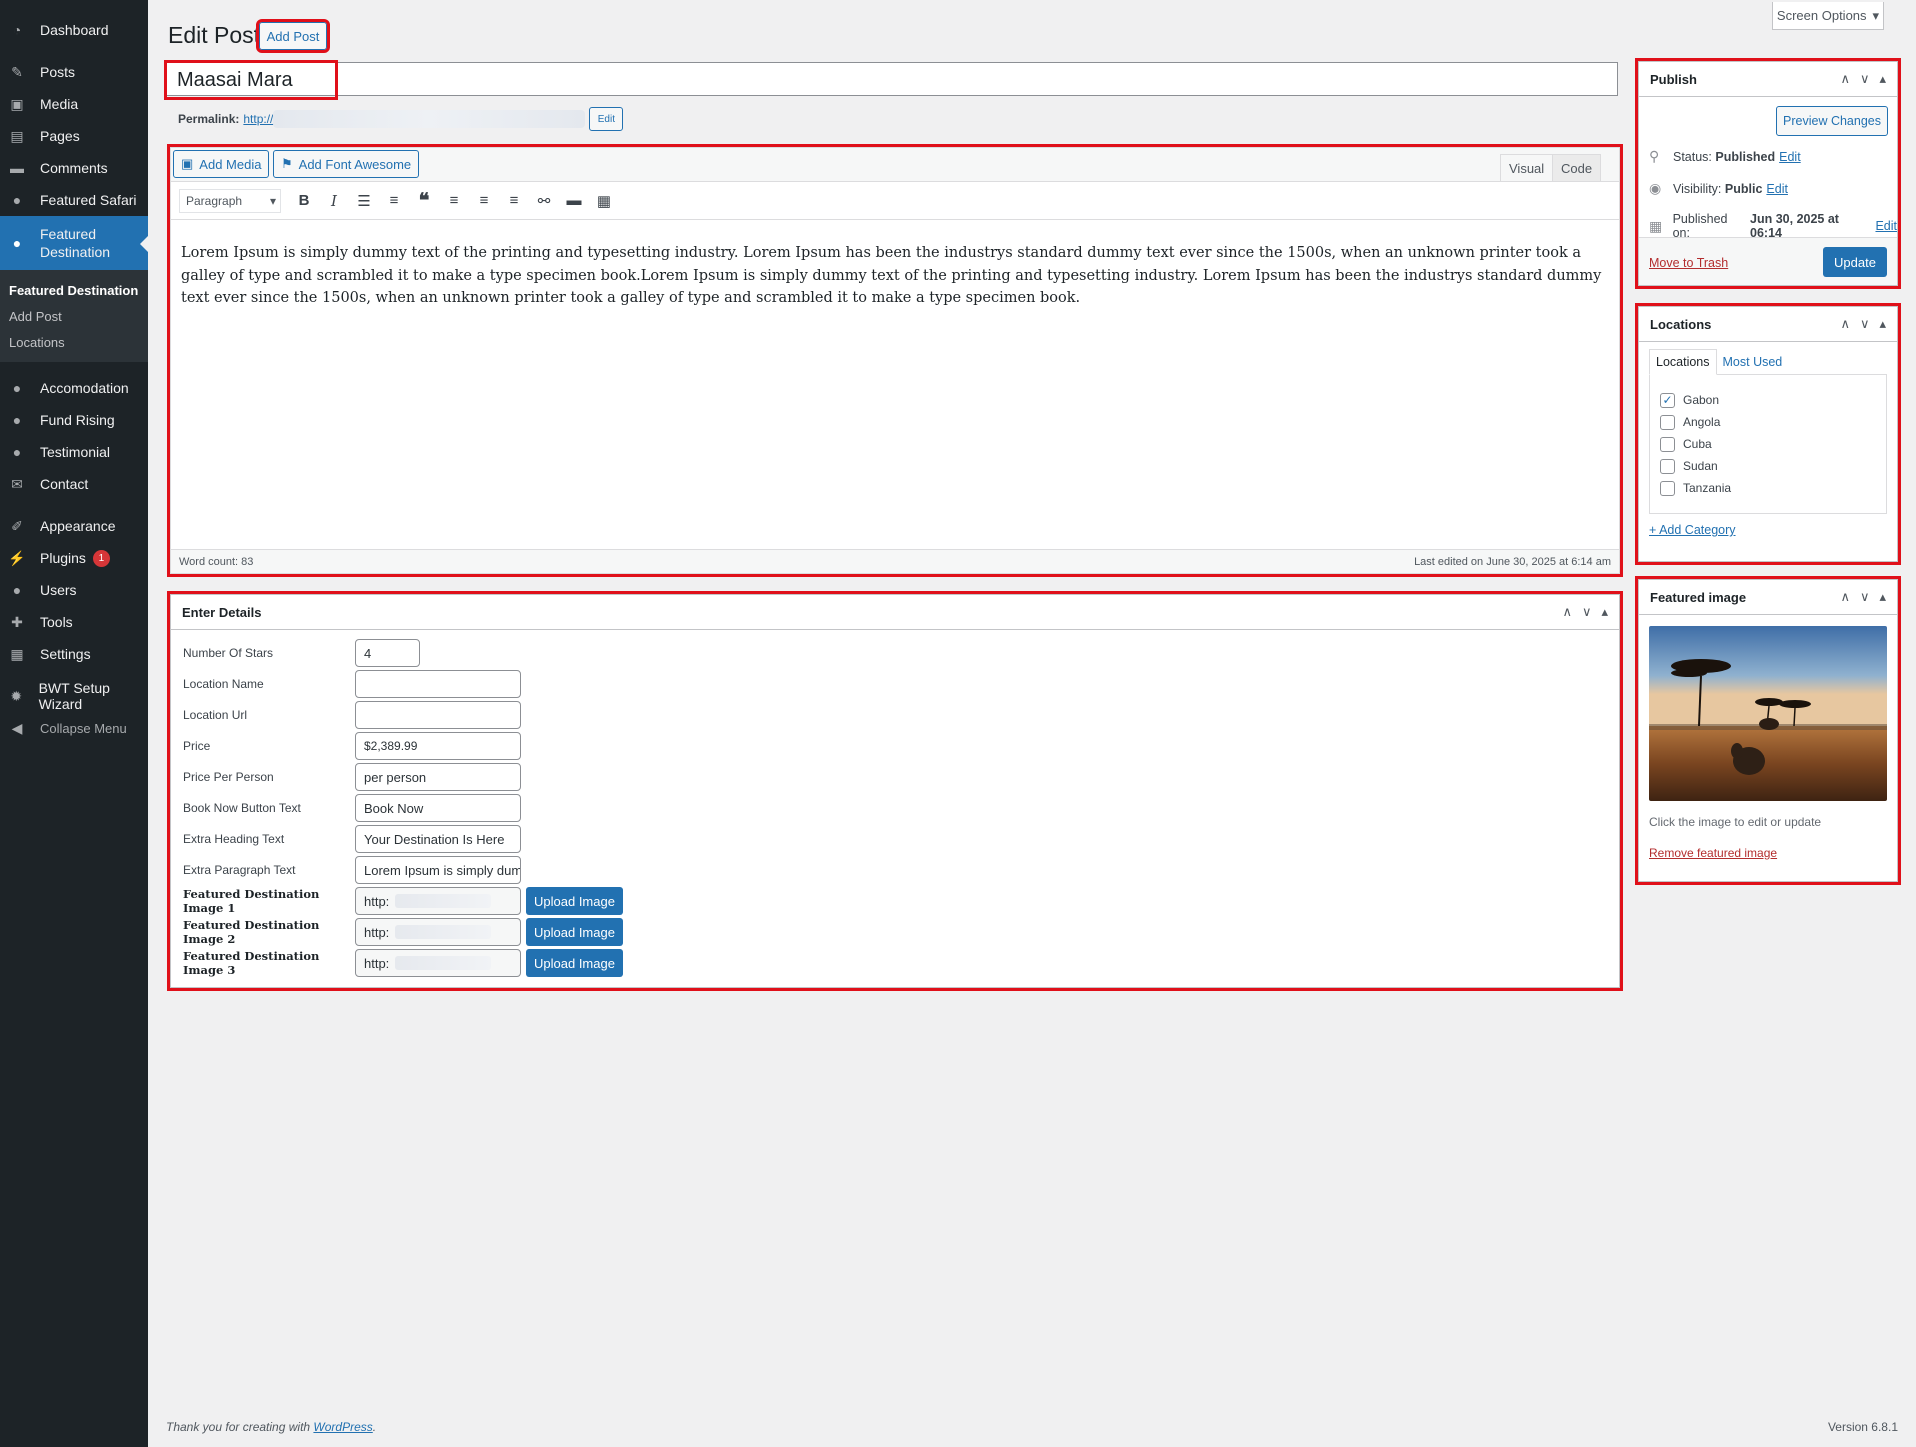 The height and width of the screenshot is (1447, 1916). What do you see at coordinates (346, 164) in the screenshot?
I see `add-font-awesome-button: ⚑ Add Font Awesome` at bounding box center [346, 164].